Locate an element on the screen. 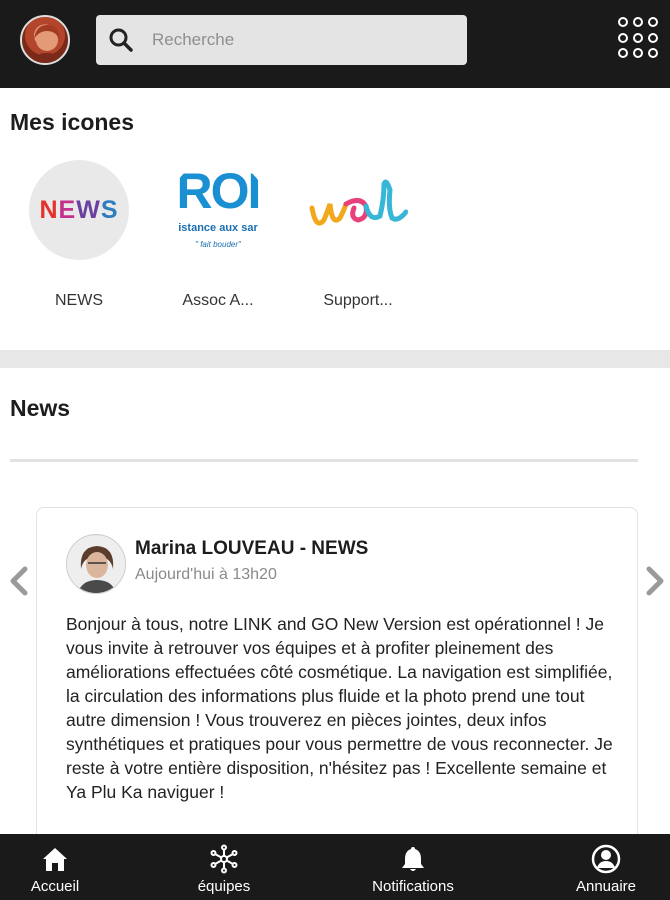 This screenshot has height=900, width=670. nav-item-notifications: Notifications is located at coordinates (413, 867).